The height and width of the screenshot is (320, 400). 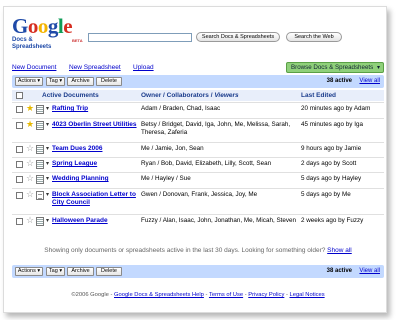 I want to click on show-all-link: Show all, so click(x=339, y=250).